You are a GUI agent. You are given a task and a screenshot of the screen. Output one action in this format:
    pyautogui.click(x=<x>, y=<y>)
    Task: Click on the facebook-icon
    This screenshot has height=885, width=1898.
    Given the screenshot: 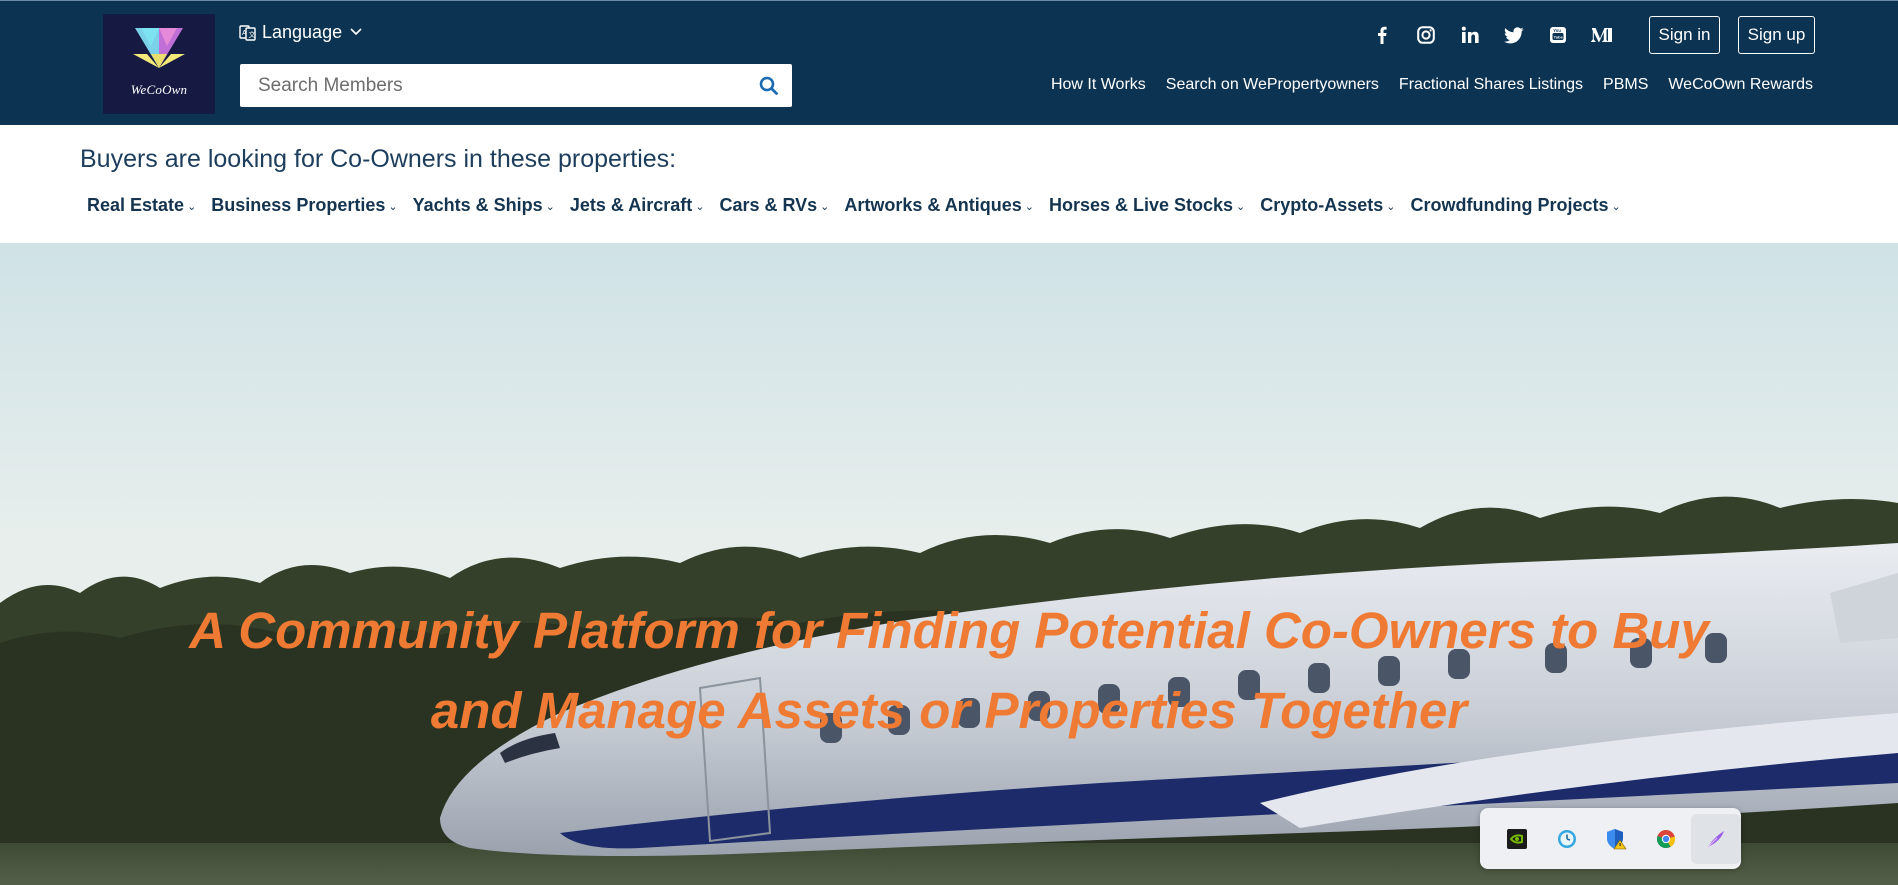 What is the action you would take?
    pyautogui.click(x=1382, y=35)
    